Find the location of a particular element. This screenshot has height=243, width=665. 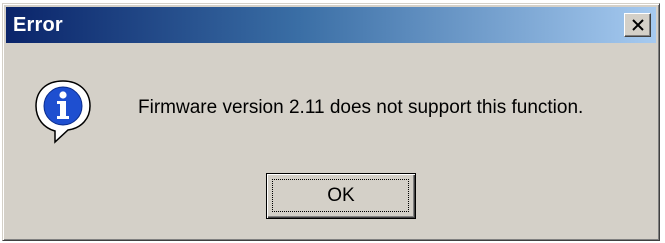

ok-button-label: OK is located at coordinates (341, 195).